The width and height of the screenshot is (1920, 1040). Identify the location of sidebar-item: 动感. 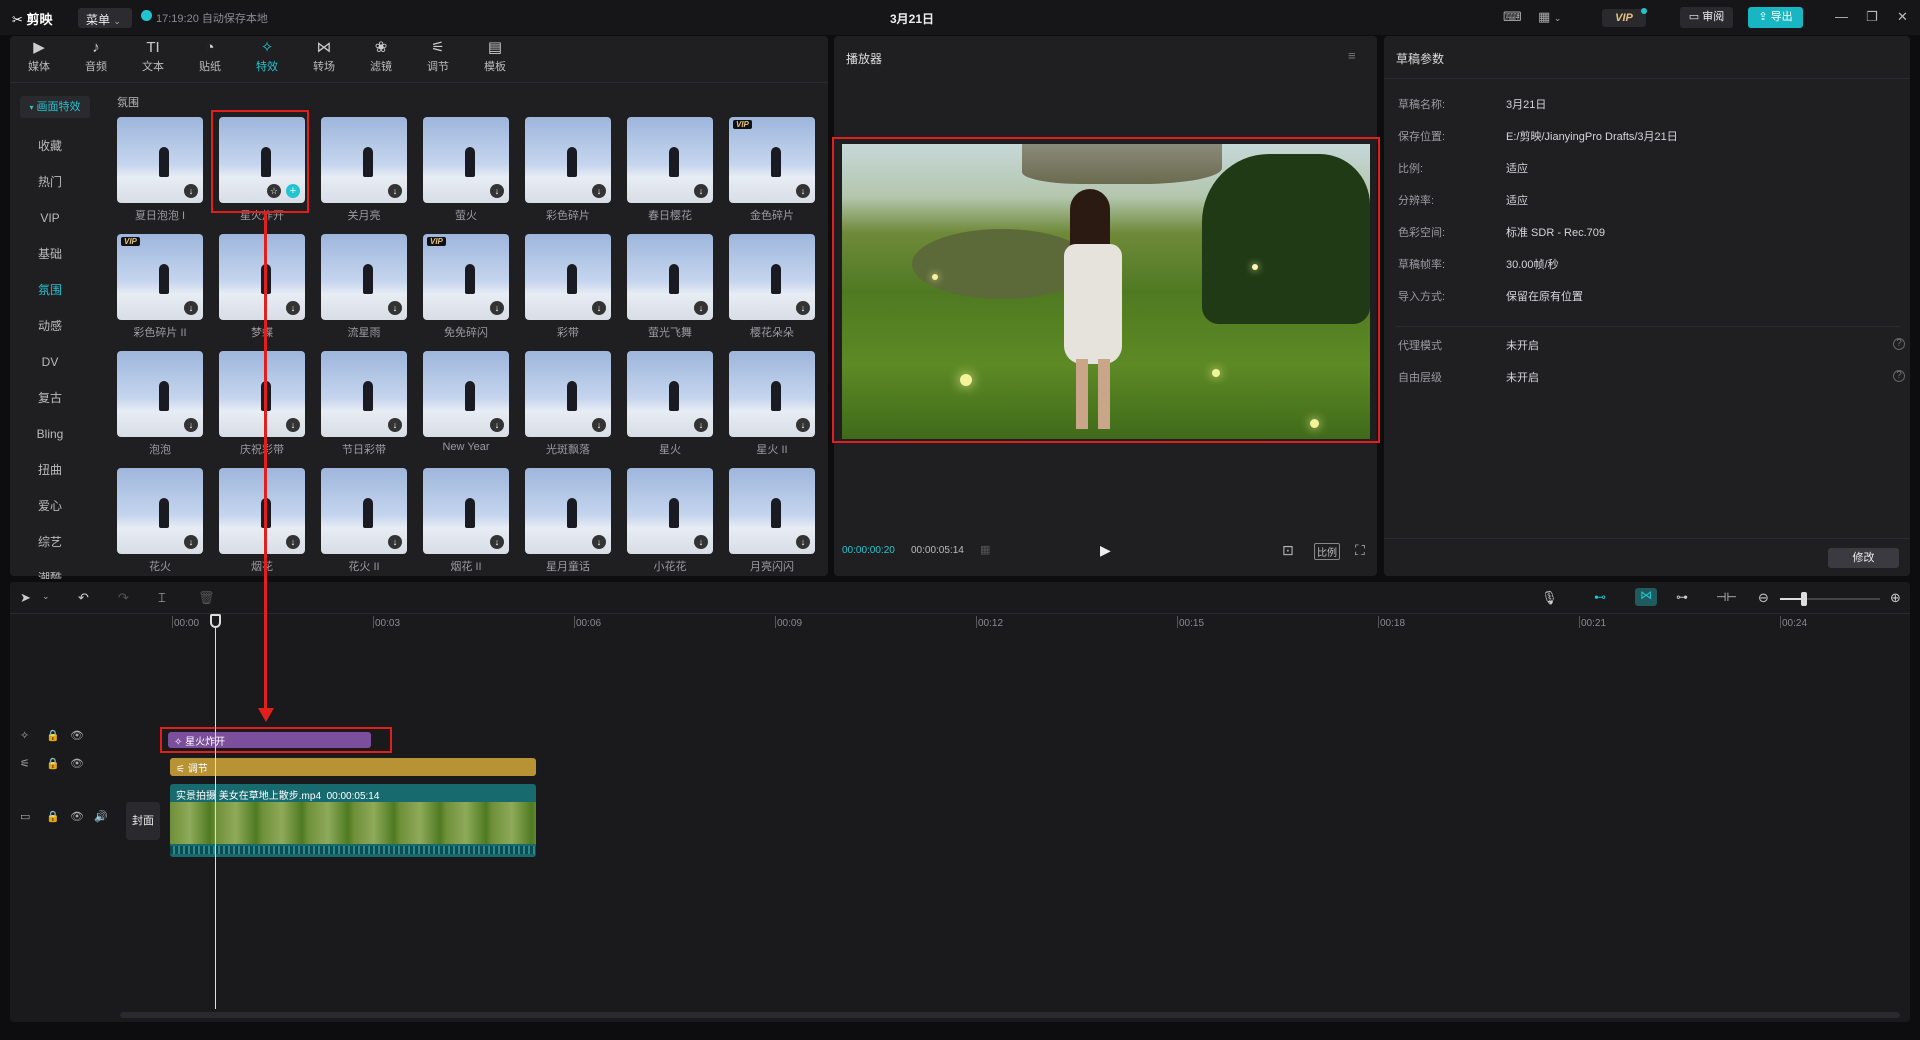
(50, 326).